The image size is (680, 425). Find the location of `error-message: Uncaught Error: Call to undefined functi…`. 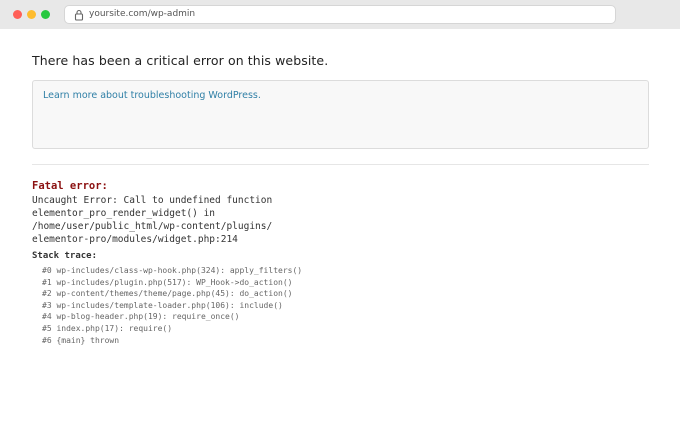

error-message: Uncaught Error: Call to undefined functi… is located at coordinates (332, 220).